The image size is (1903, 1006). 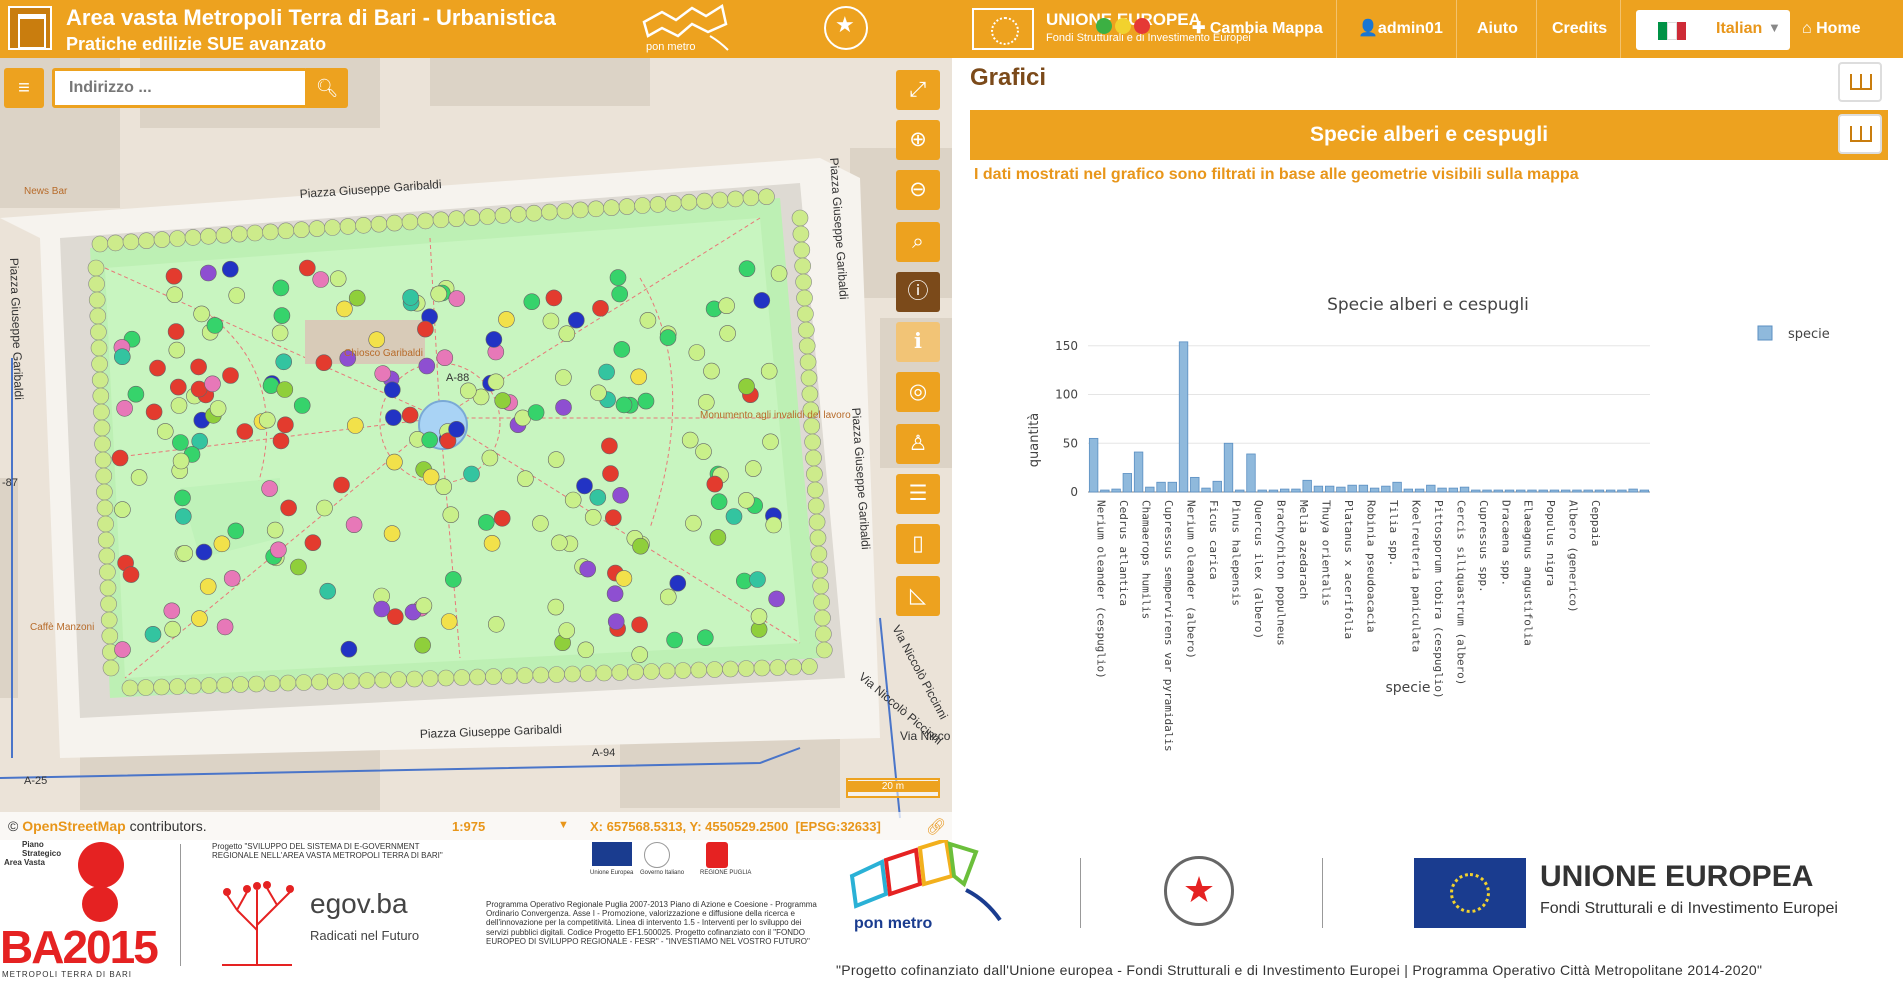 What do you see at coordinates (918, 494) in the screenshot?
I see `layers-button: ☰` at bounding box center [918, 494].